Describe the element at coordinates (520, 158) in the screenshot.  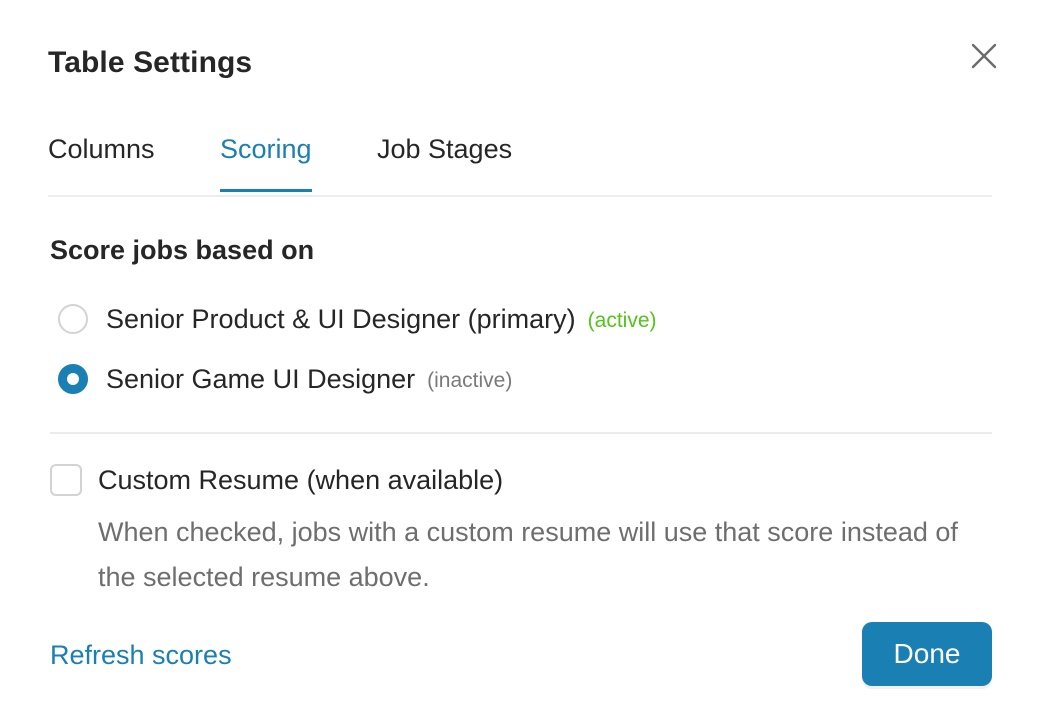
I see `tab-bar: Columns Scoring Job Stages` at that location.